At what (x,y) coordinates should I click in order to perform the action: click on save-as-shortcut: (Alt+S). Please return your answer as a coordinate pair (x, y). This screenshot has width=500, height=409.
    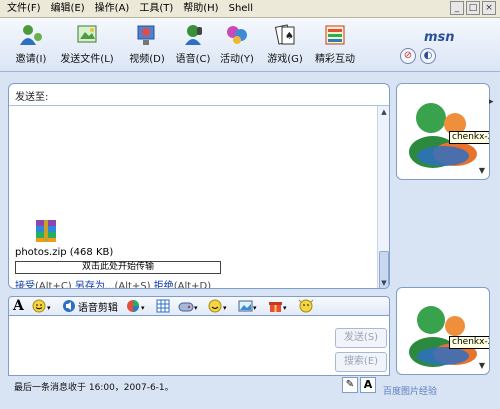
    Looking at the image, I should click on (132, 285).